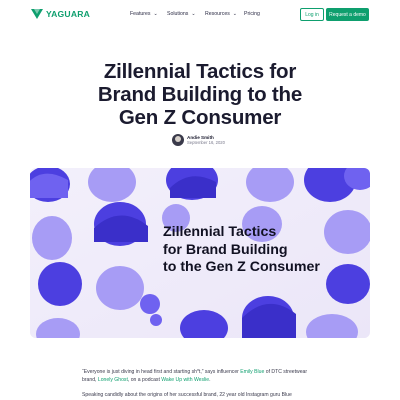 This screenshot has width=400, height=400. I want to click on article-title-line: Gen Z Consumer, so click(200, 117).